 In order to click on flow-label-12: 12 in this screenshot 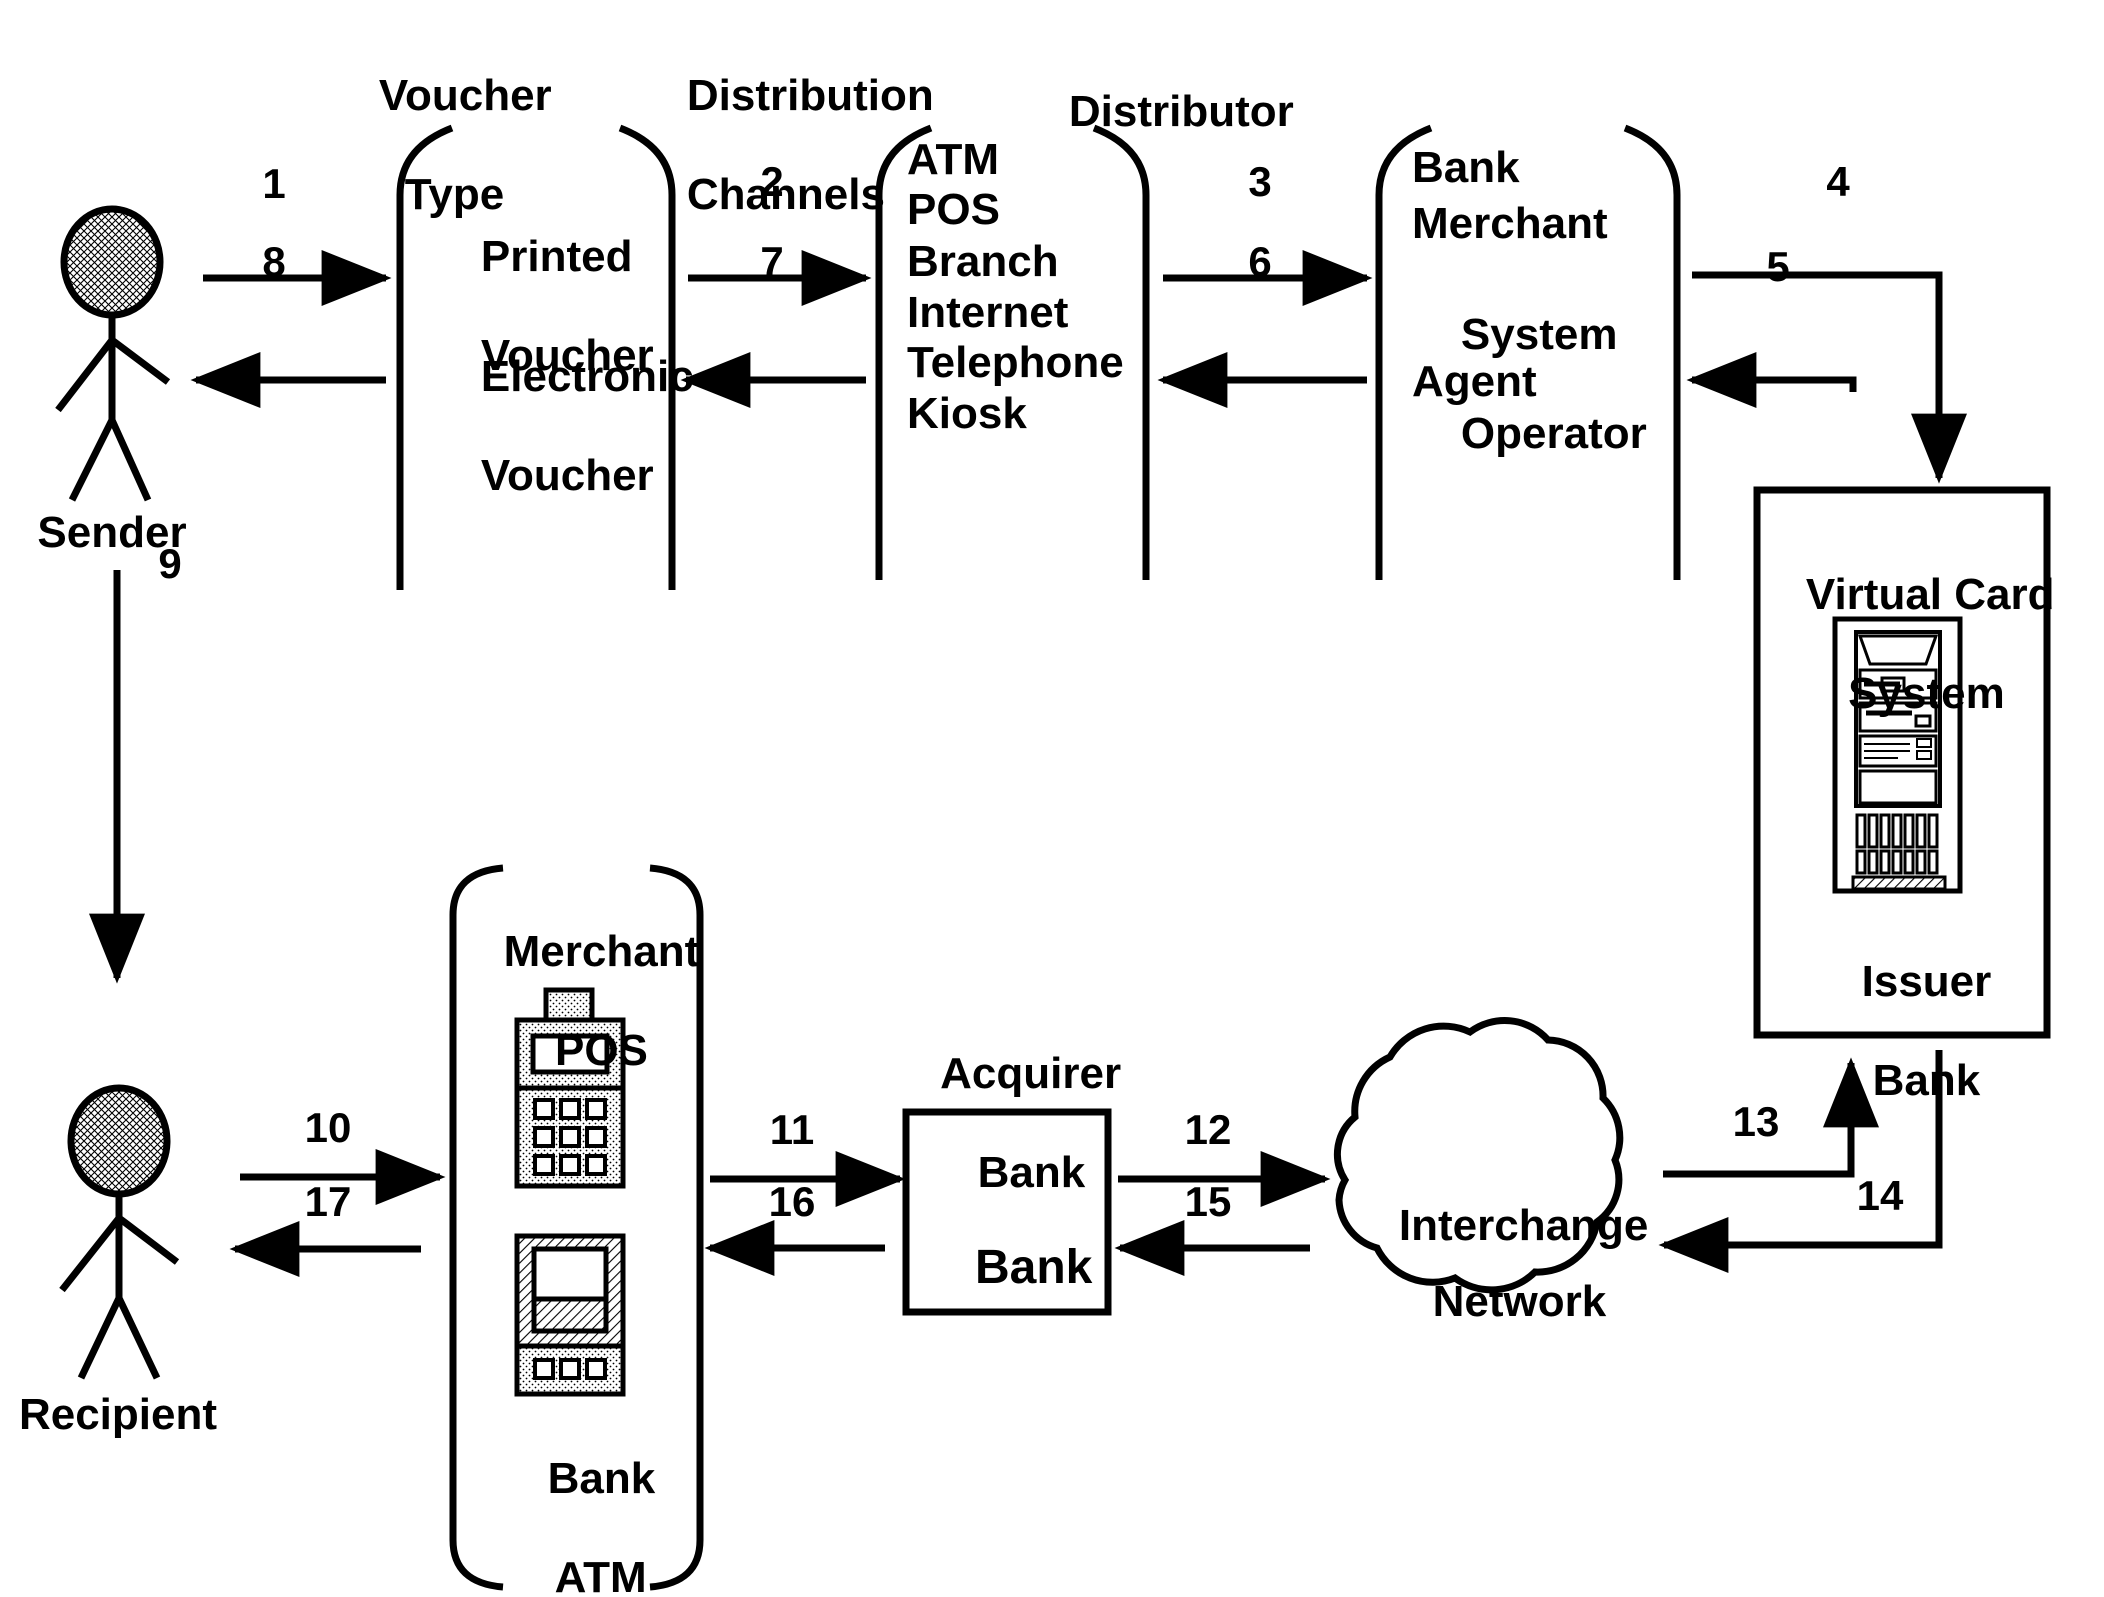, I will do `click(1208, 1129)`.